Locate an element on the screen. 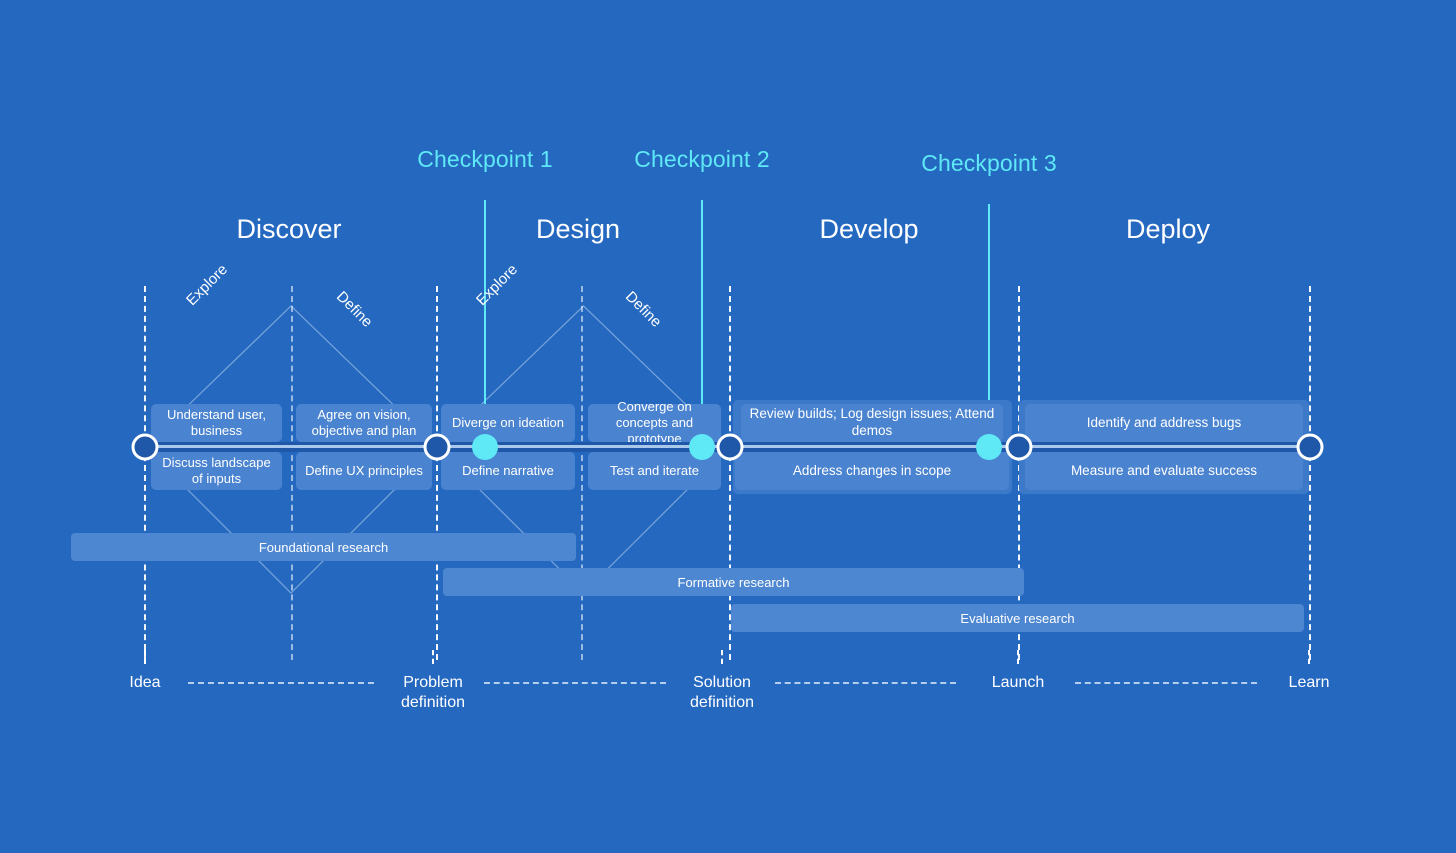  milestone-label-idea: Idea is located at coordinates (144, 683).